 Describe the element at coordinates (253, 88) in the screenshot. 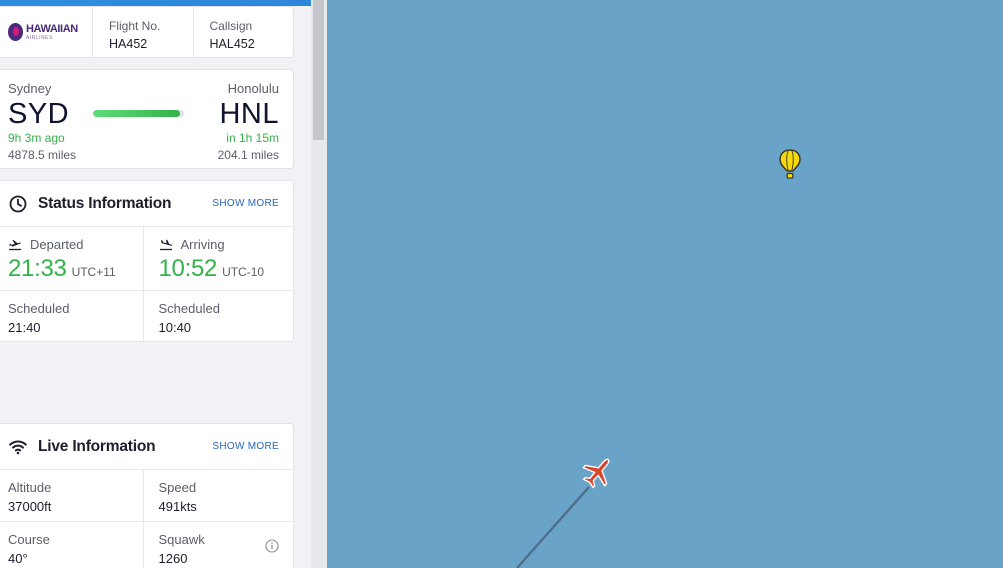

I see `destination-city: Honolulu` at that location.